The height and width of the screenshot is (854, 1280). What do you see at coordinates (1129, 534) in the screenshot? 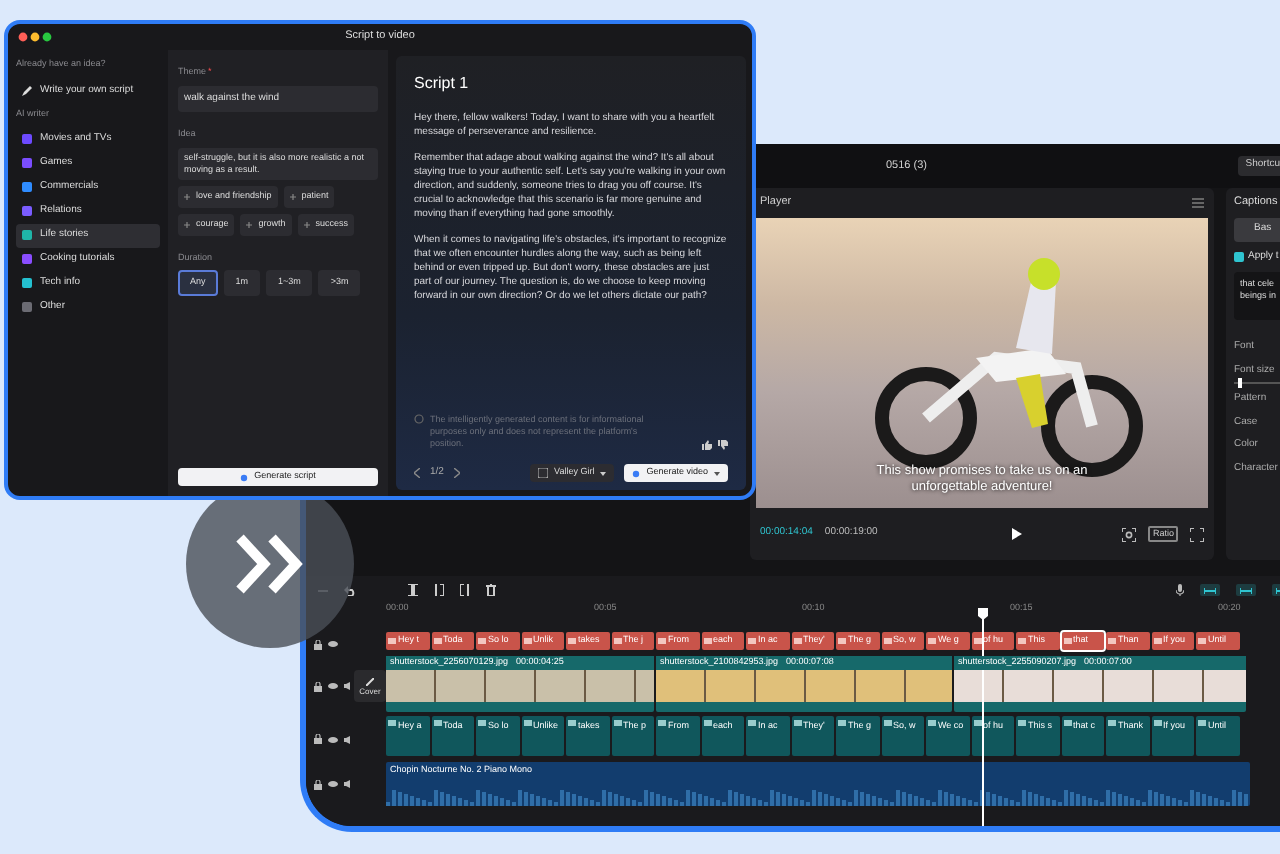
I see `focus-icon` at bounding box center [1129, 534].